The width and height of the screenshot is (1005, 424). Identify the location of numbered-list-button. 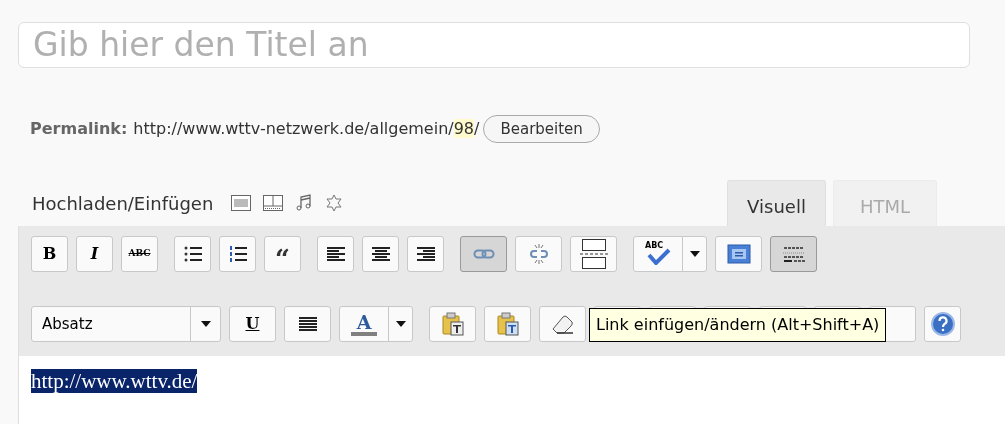
(237, 254).